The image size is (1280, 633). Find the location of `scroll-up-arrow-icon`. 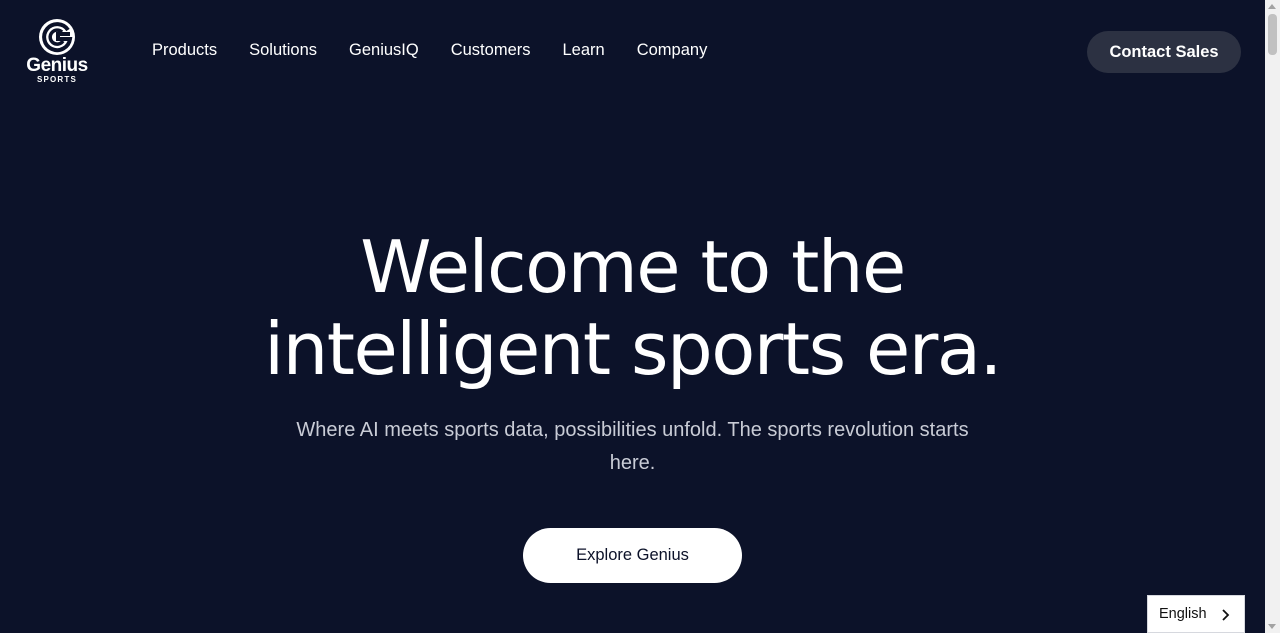

scroll-up-arrow-icon is located at coordinates (1272, 6).